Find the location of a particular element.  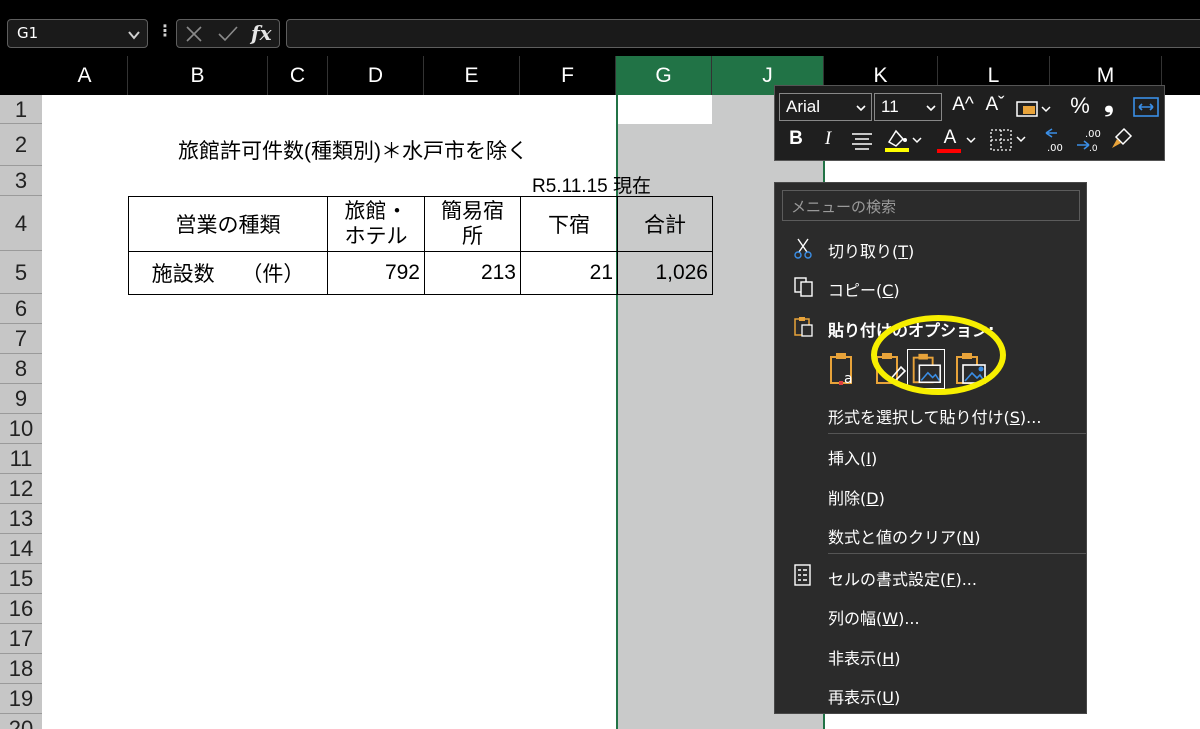

format-painter-icon is located at coordinates (1122, 140).